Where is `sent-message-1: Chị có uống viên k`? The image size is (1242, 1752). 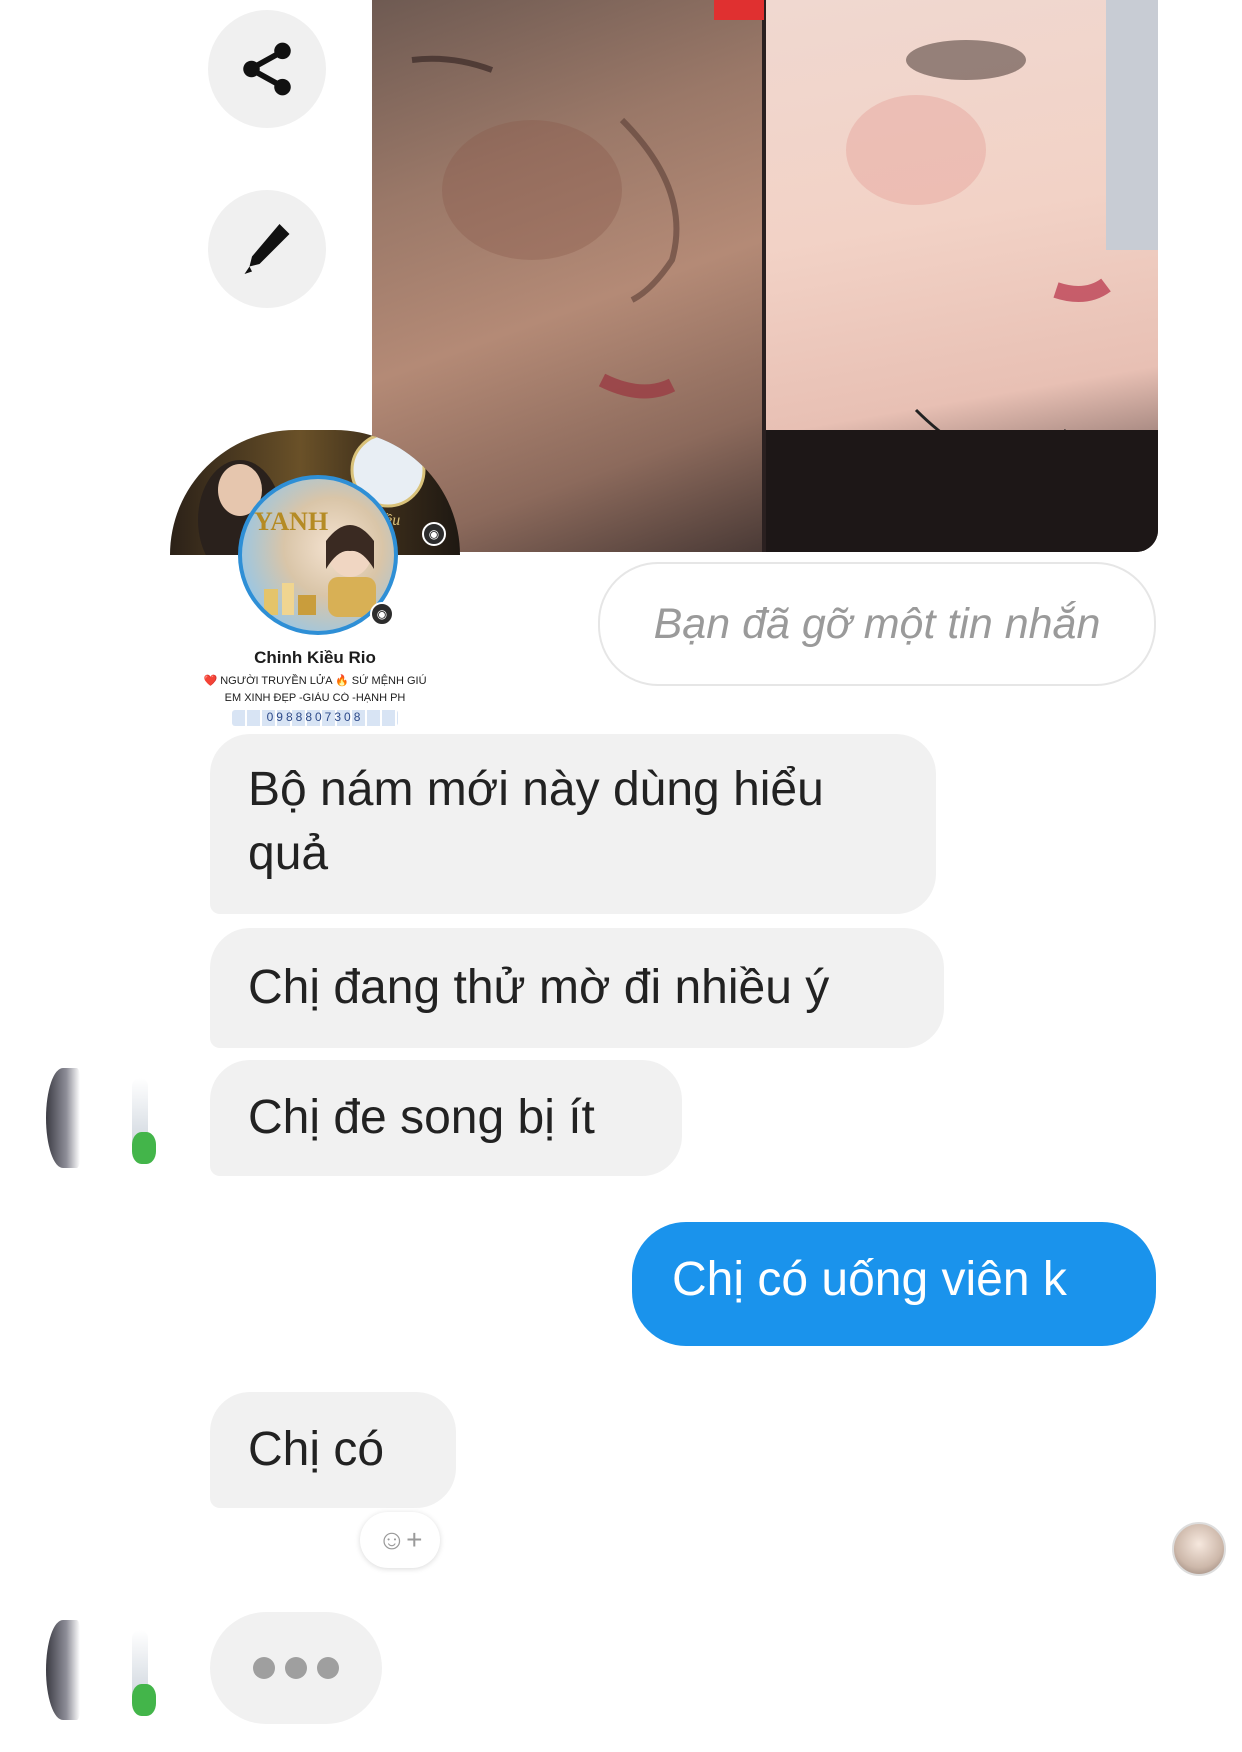 sent-message-1: Chị có uống viên k is located at coordinates (894, 1284).